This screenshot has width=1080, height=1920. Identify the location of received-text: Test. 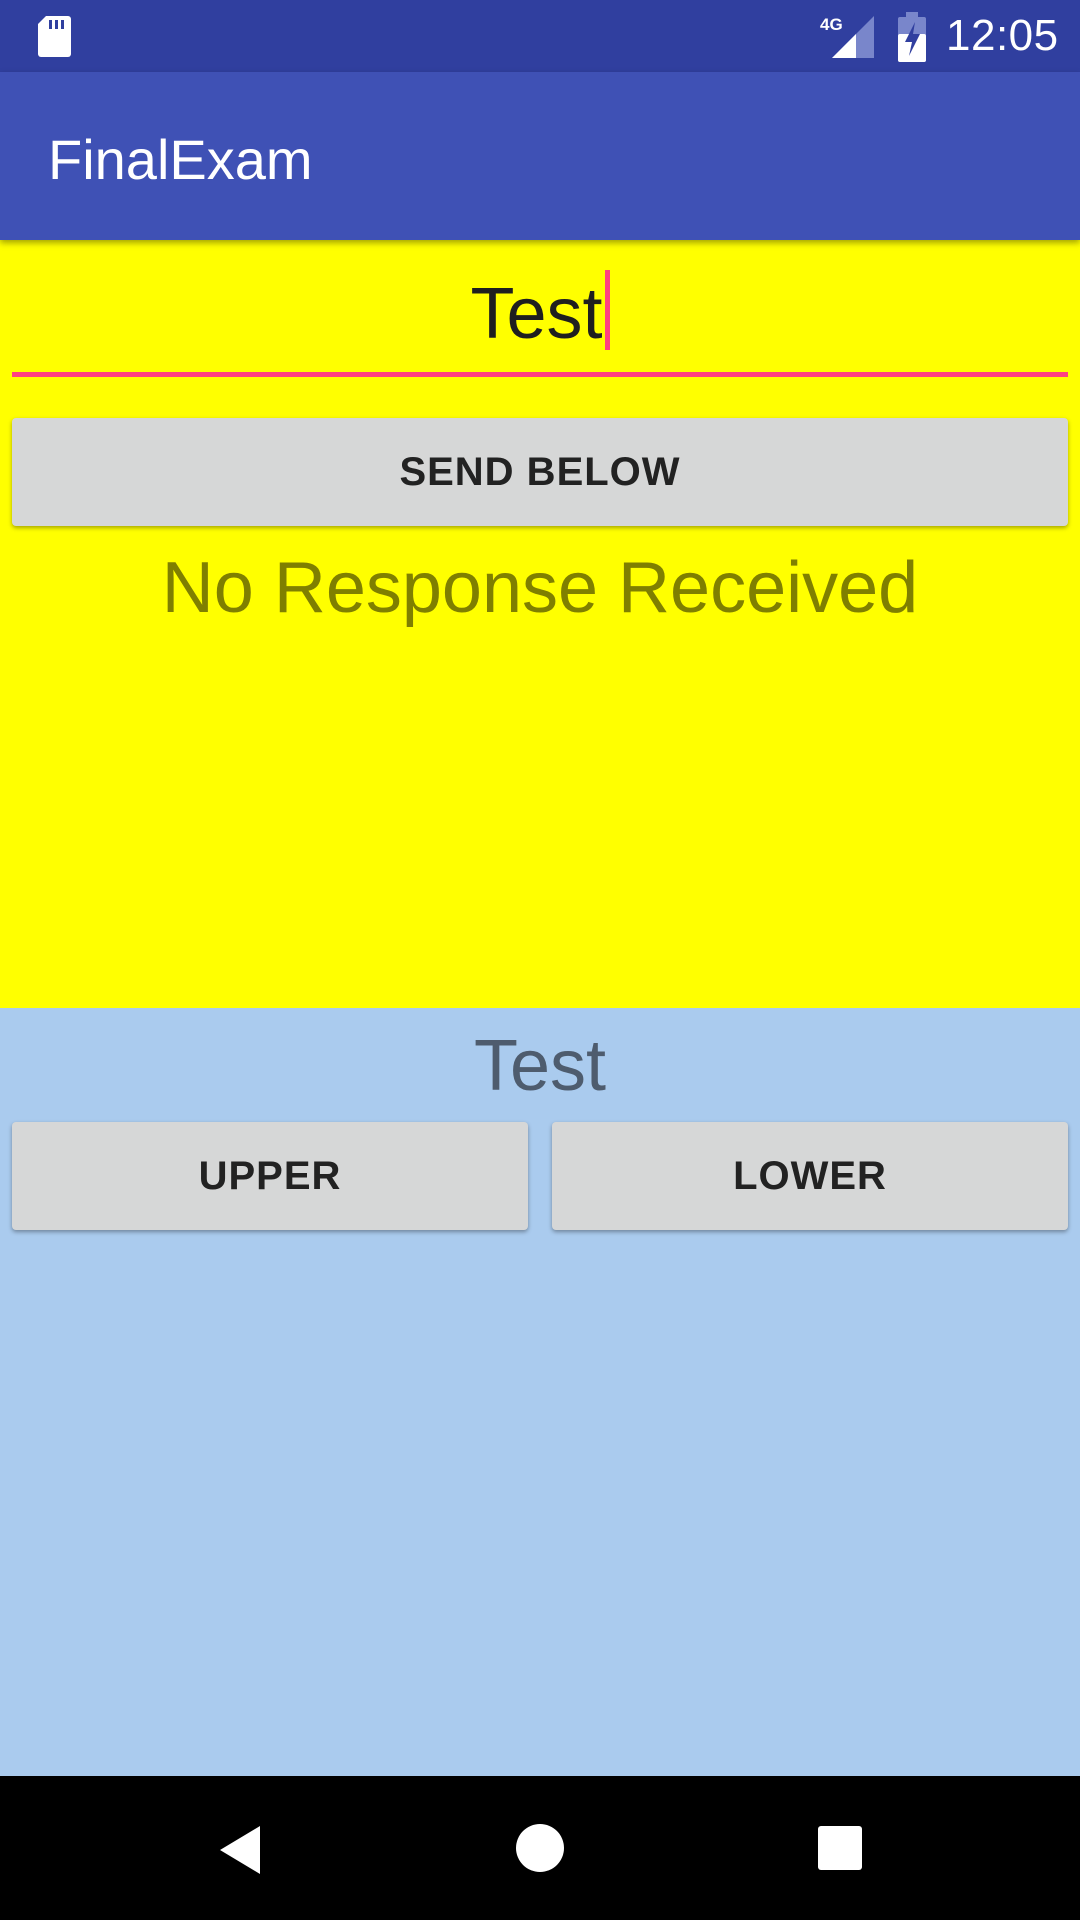
(540, 1066).